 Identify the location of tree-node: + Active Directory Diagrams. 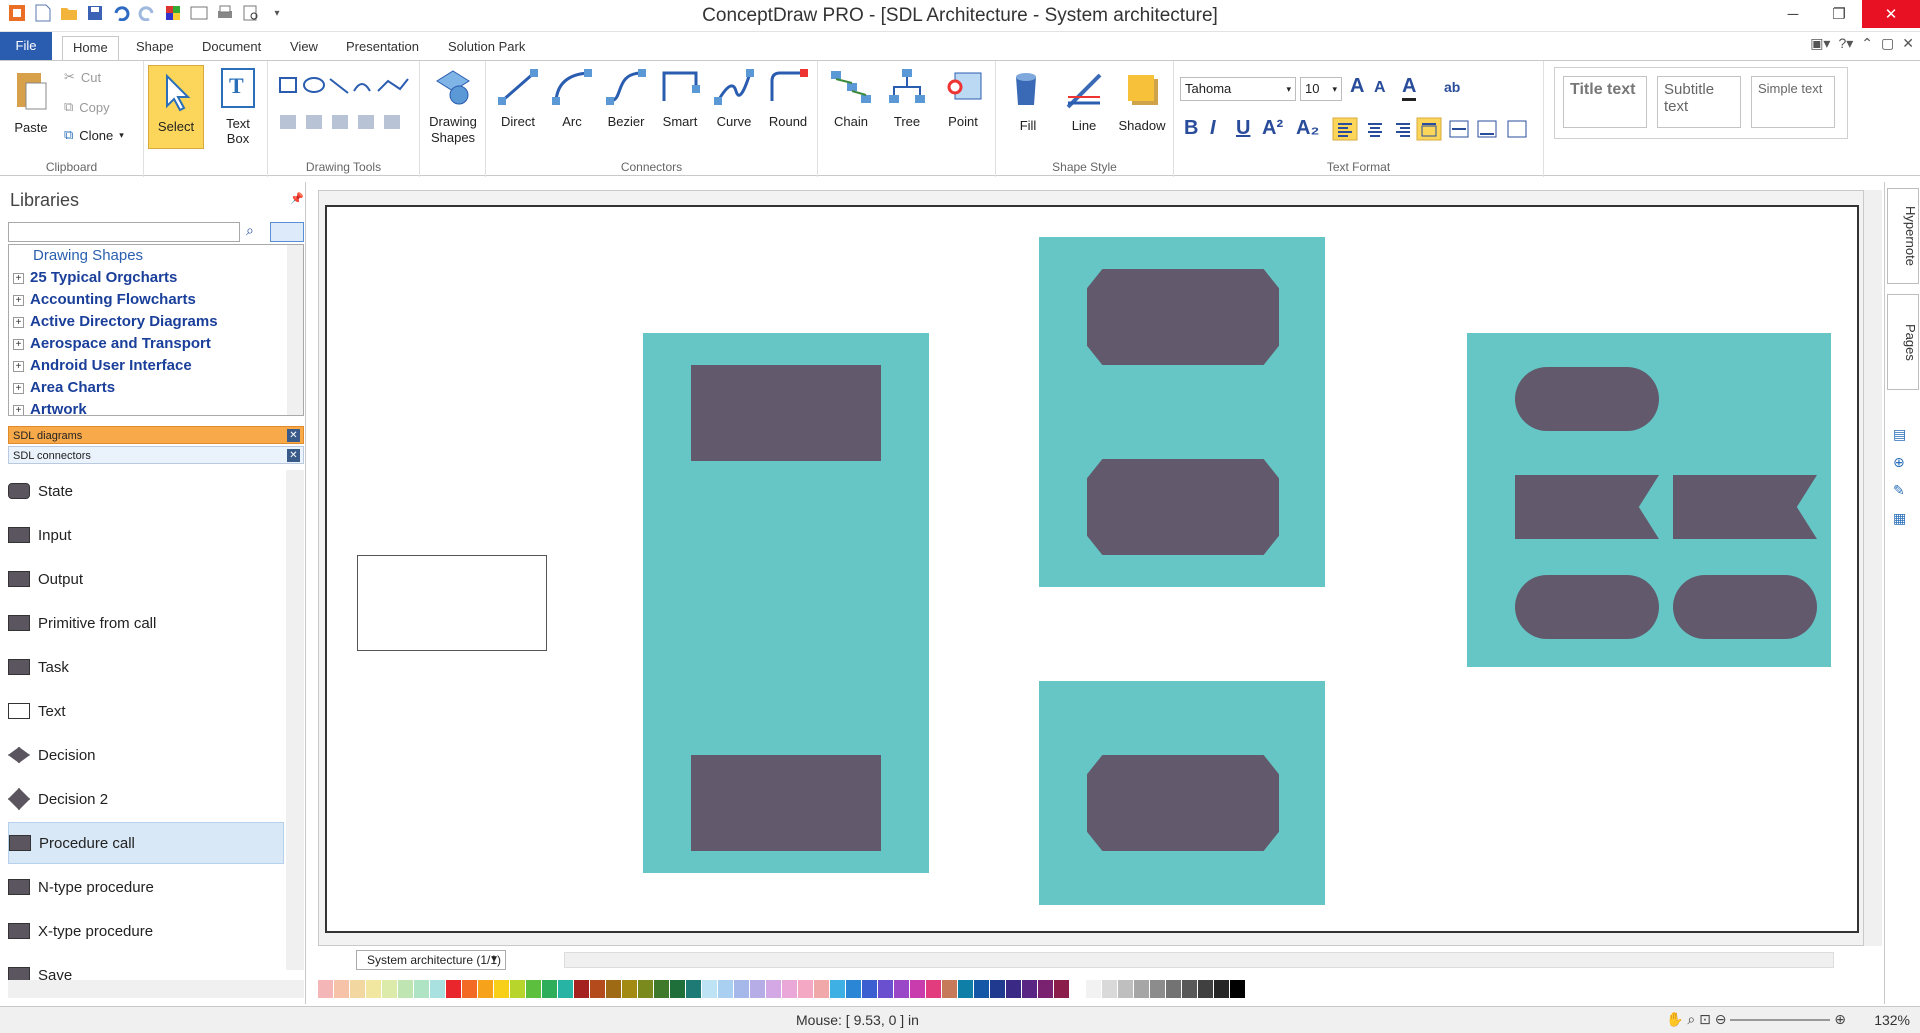
(156, 322).